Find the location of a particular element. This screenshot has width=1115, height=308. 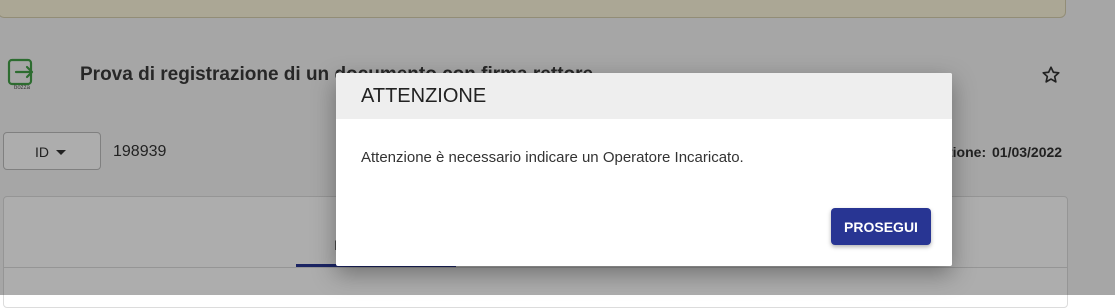

proceed-button: PROSEGUI is located at coordinates (881, 226).